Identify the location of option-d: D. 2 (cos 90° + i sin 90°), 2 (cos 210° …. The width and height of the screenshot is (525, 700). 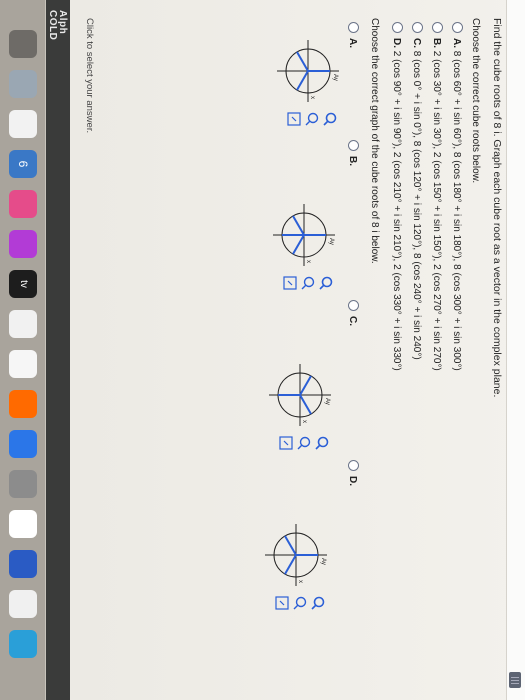
(397, 196).